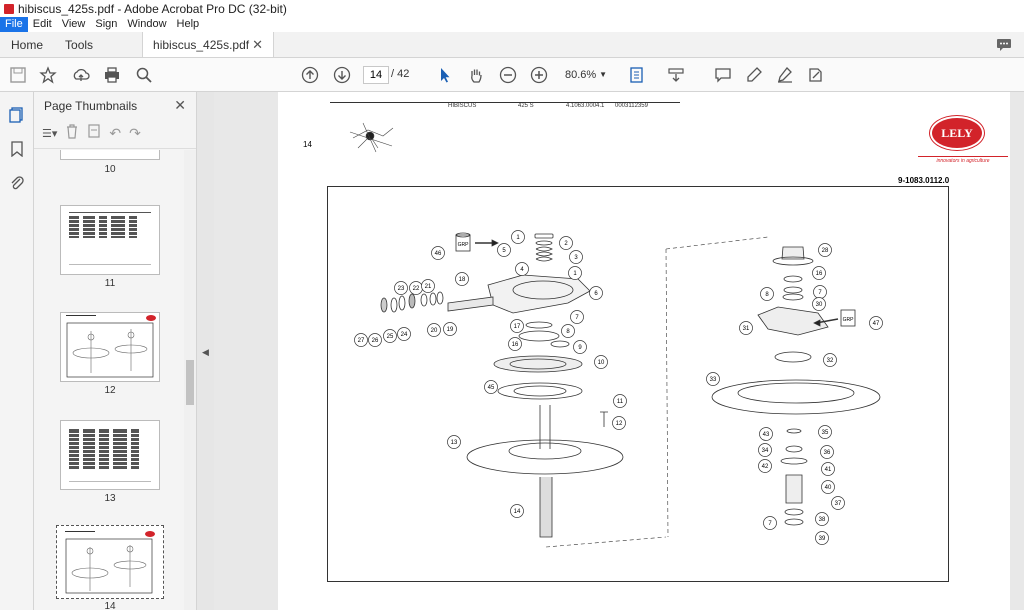  Describe the element at coordinates (342, 75) in the screenshot. I see `next-page-icon` at that location.